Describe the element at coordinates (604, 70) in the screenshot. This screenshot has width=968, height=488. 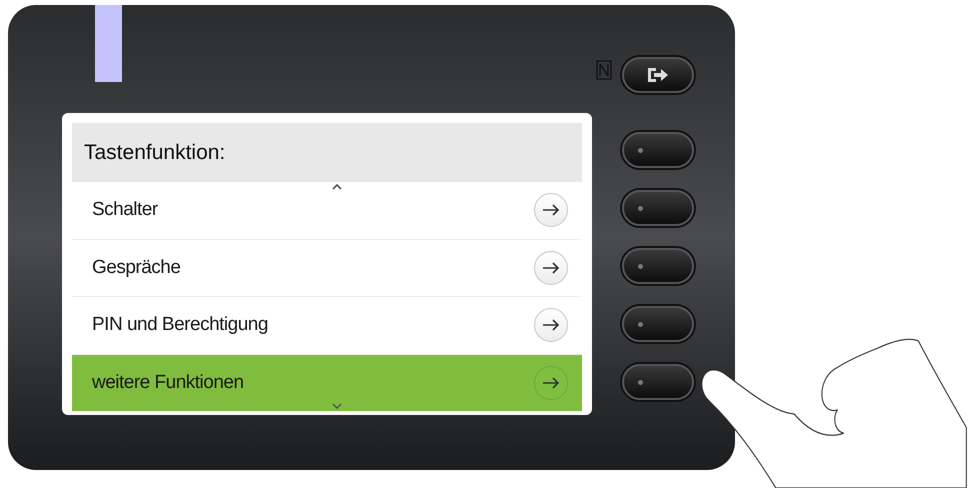
I see `nfc-icon` at that location.